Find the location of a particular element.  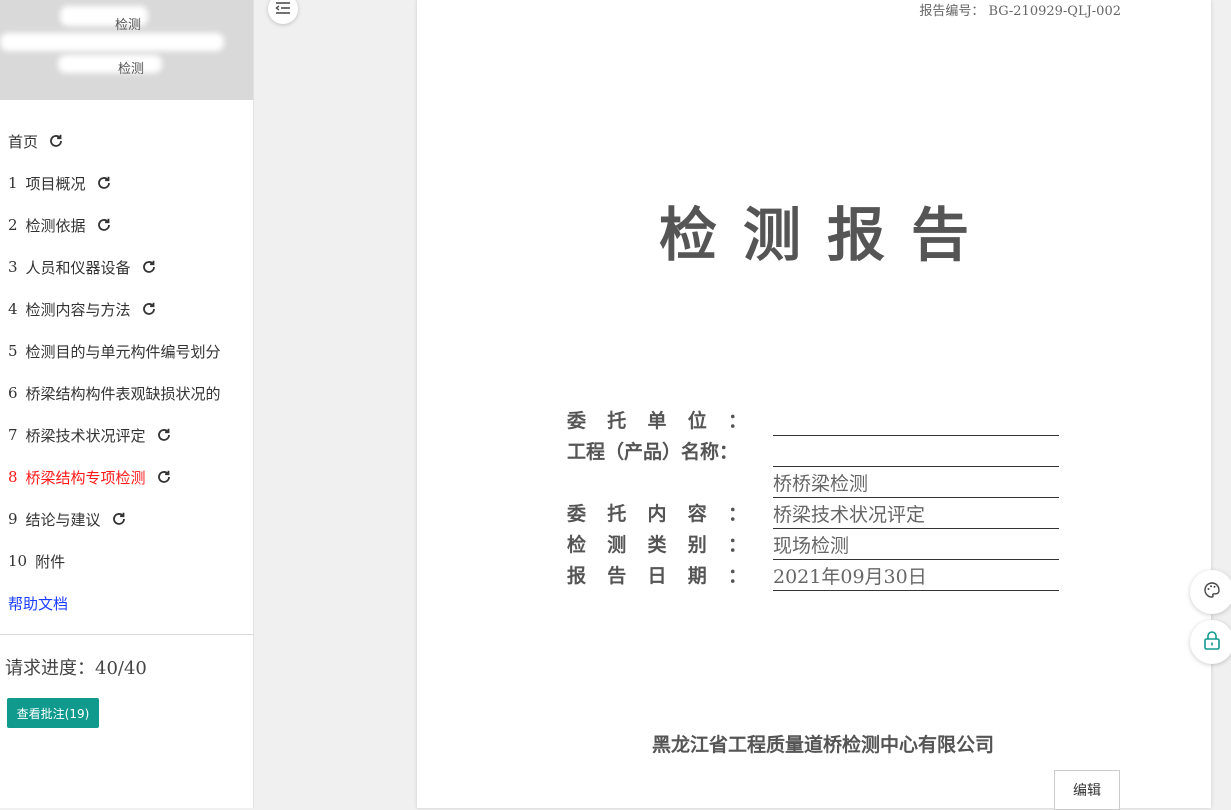

sidebar-item-label: 人员和仪器设备 is located at coordinates (78, 267).